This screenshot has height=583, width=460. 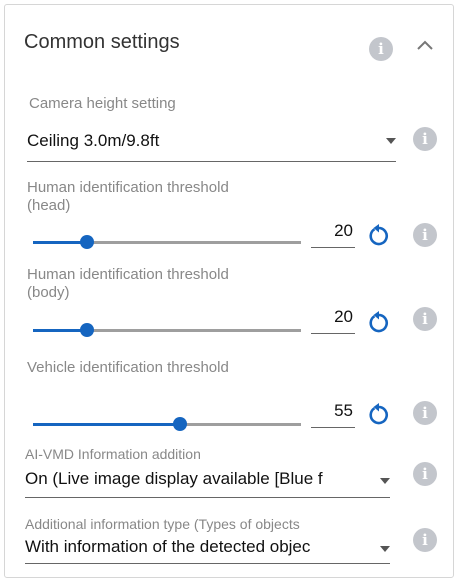 I want to click on aivmd-value: On (Live image display available [Blue f, so click(x=199, y=479).